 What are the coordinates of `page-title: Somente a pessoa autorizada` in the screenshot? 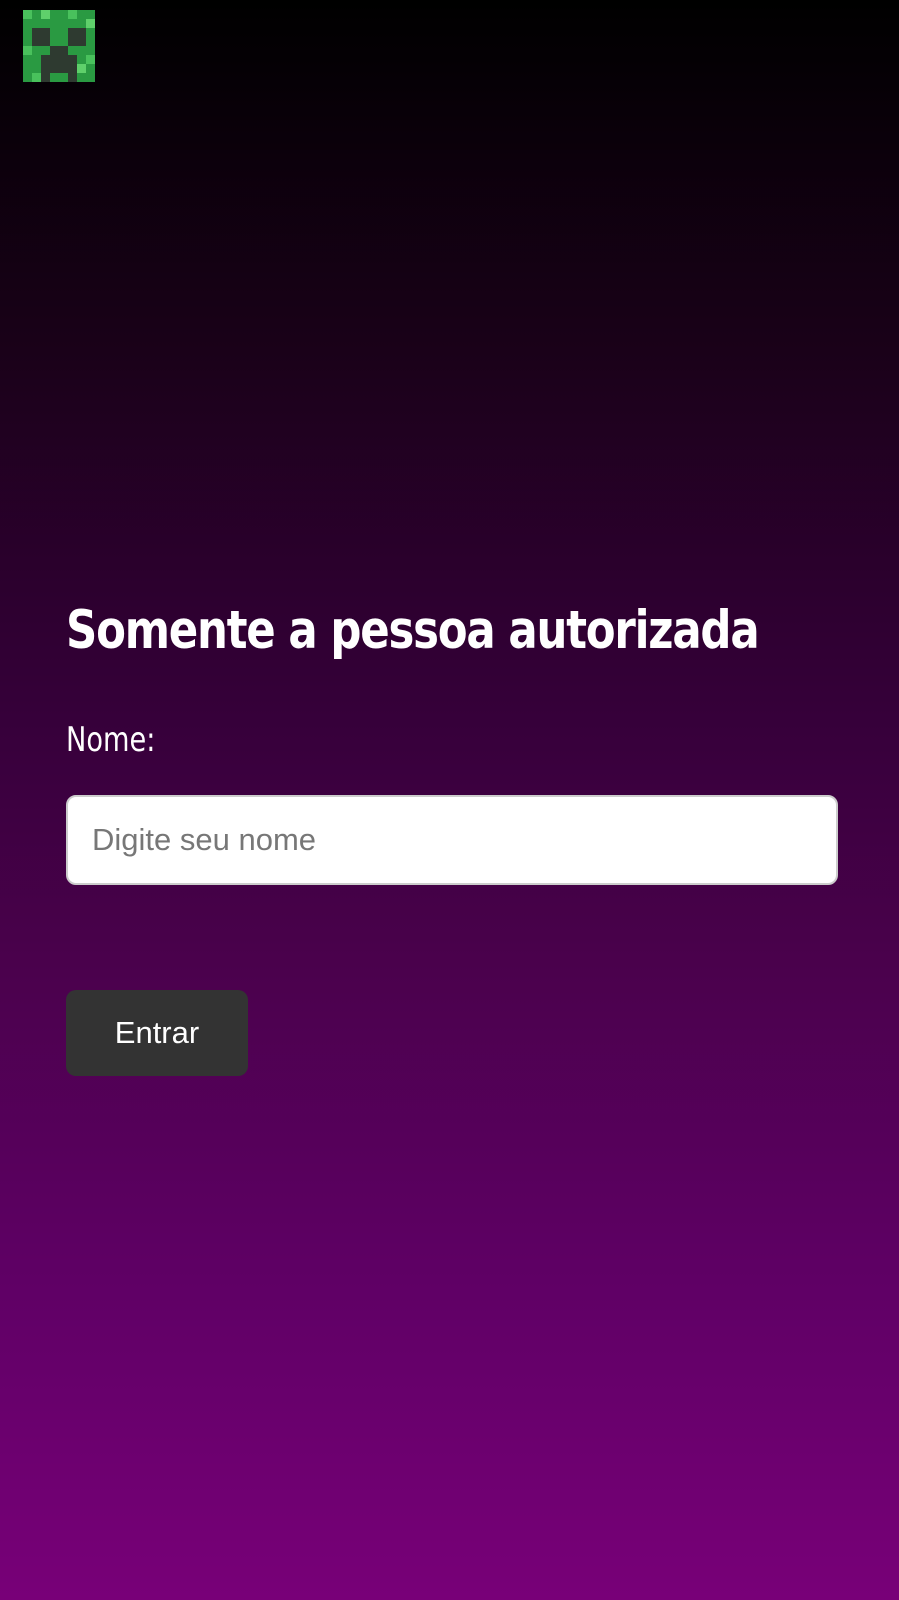 It's located at (413, 630).